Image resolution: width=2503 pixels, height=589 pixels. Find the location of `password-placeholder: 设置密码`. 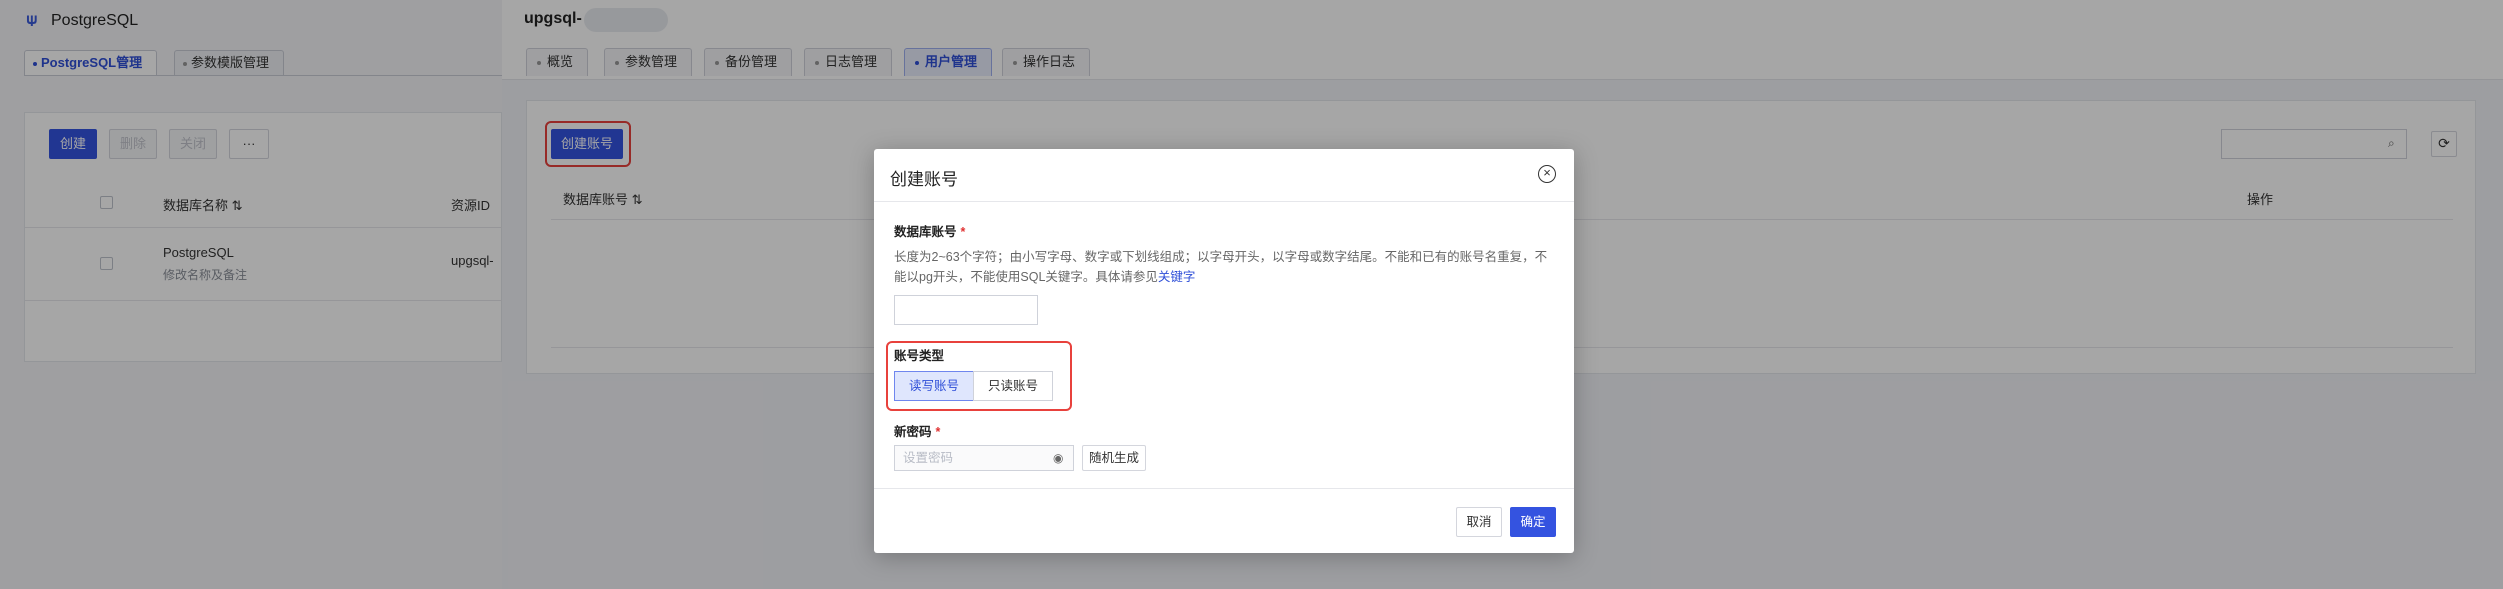

password-placeholder: 设置密码 is located at coordinates (928, 458).